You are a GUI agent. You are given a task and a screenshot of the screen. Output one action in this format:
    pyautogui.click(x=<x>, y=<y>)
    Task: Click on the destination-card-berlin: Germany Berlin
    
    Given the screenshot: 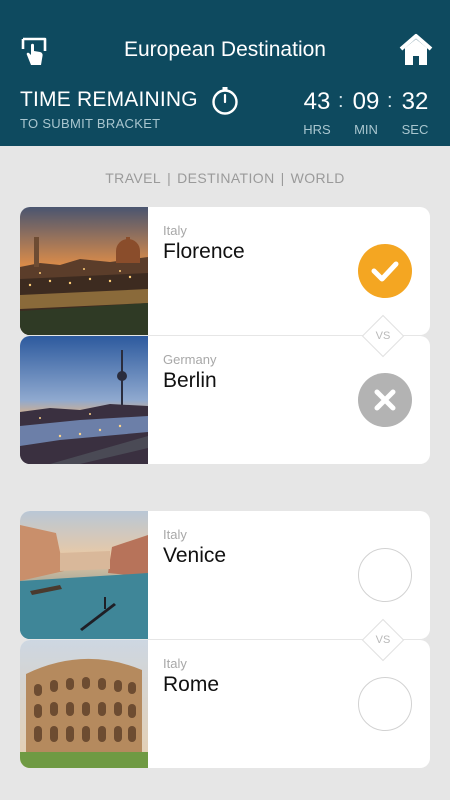 What is the action you would take?
    pyautogui.click(x=225, y=400)
    